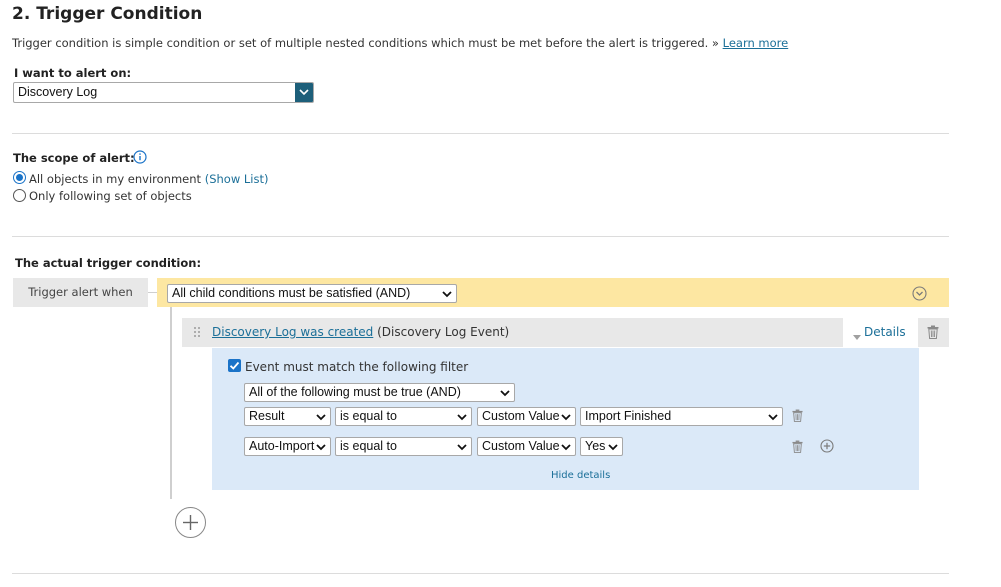  I want to click on filter-logic-select: All of the following must be true (AND), so click(379, 392).